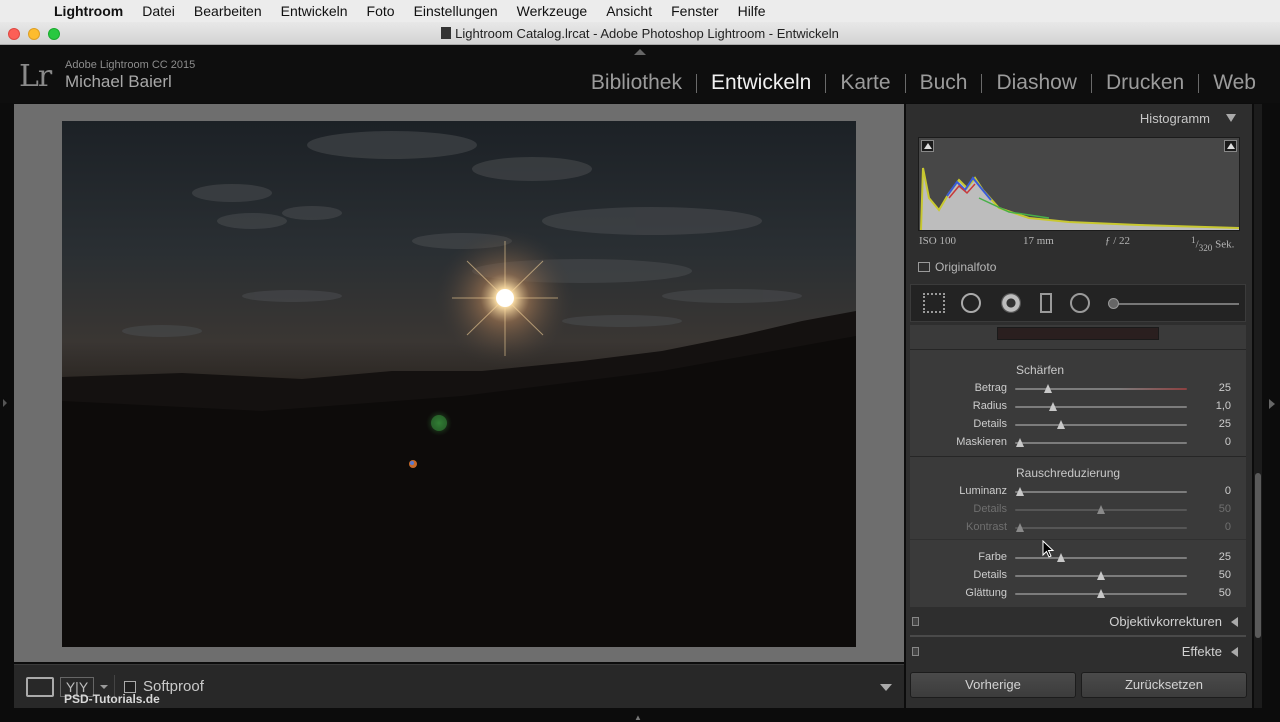  What do you see at coordinates (1078, 652) in the screenshot?
I see `effects-header: Effekte` at bounding box center [1078, 652].